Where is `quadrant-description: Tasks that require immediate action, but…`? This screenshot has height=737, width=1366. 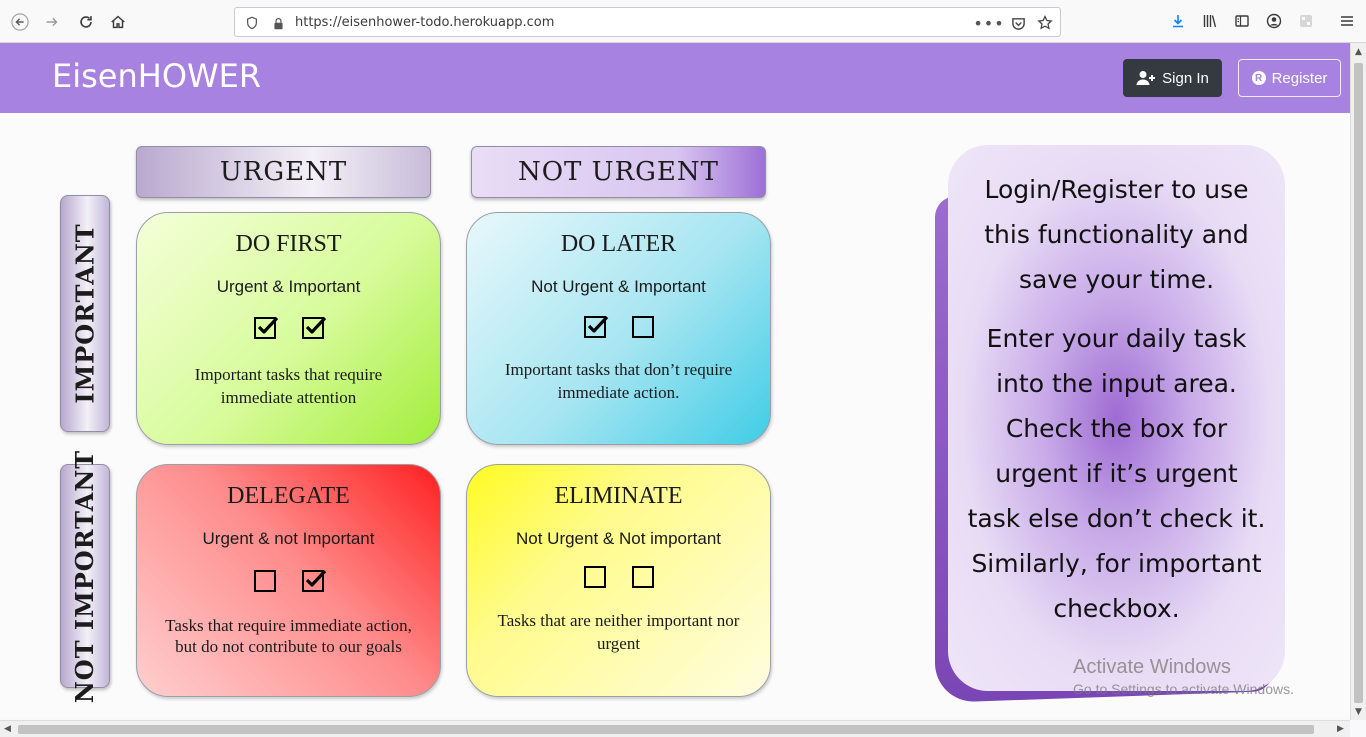 quadrant-description: Tasks that require immediate action, but… is located at coordinates (288, 636).